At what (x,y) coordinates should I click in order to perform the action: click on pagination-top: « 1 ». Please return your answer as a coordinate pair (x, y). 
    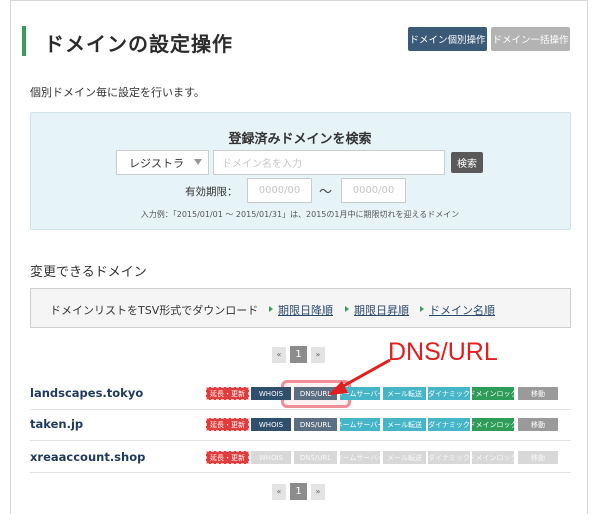
    Looking at the image, I should click on (298, 354).